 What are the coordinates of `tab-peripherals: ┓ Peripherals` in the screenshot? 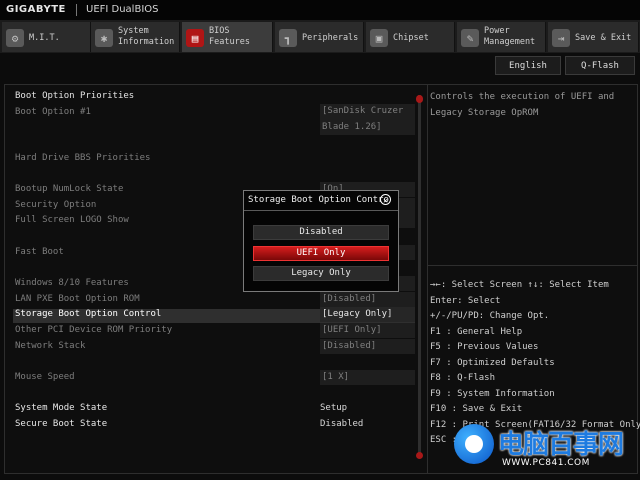 It's located at (319, 37).